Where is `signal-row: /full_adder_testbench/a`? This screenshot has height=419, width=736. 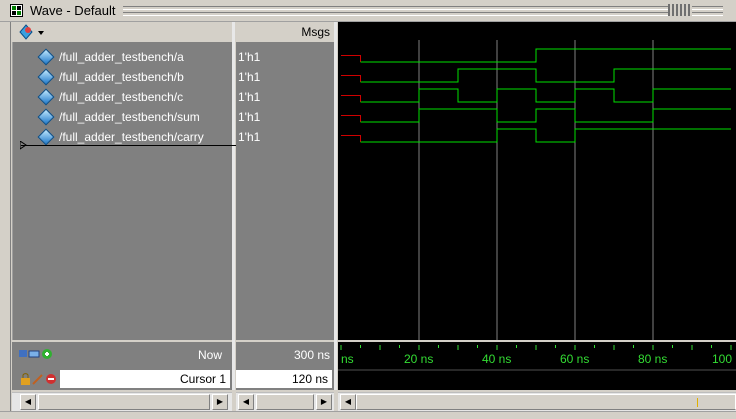
signal-row: /full_adder_testbench/a is located at coordinates (125, 57).